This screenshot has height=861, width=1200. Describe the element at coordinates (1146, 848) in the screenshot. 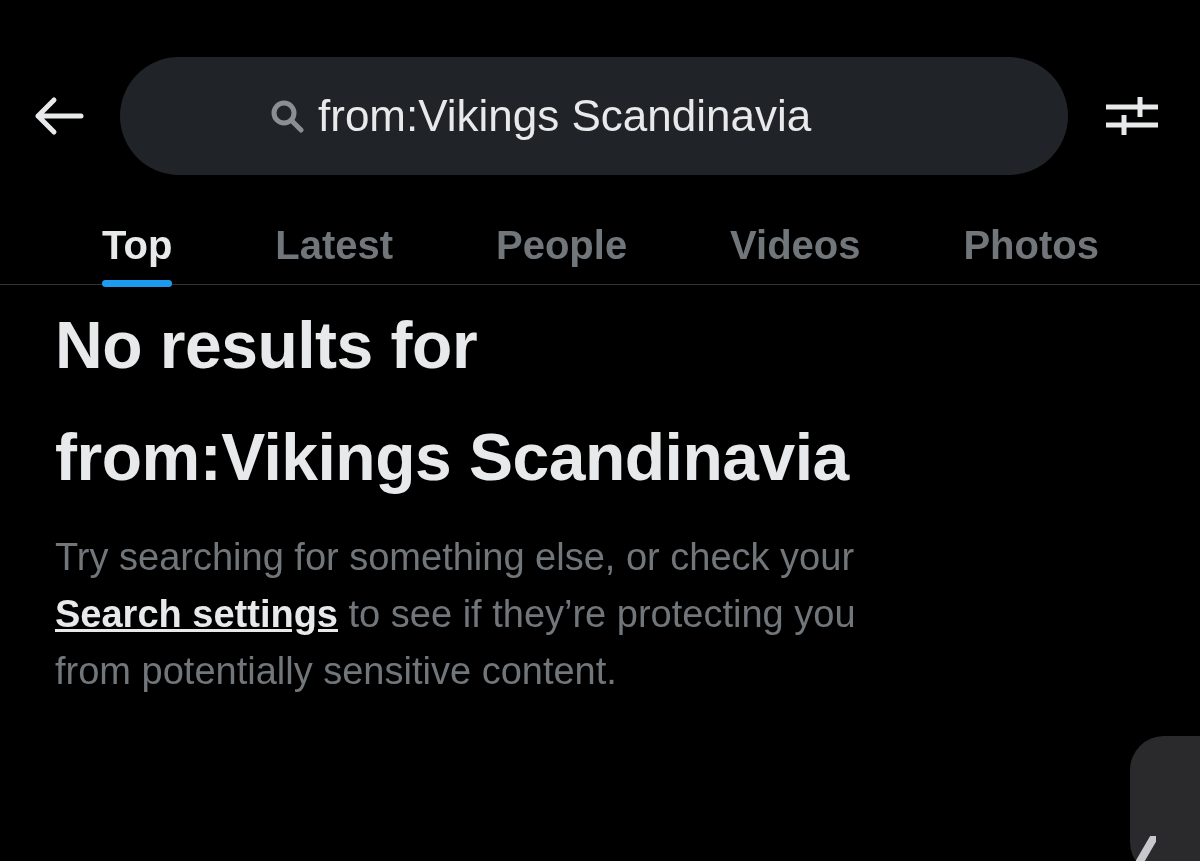

I see `pencil-icon` at that location.